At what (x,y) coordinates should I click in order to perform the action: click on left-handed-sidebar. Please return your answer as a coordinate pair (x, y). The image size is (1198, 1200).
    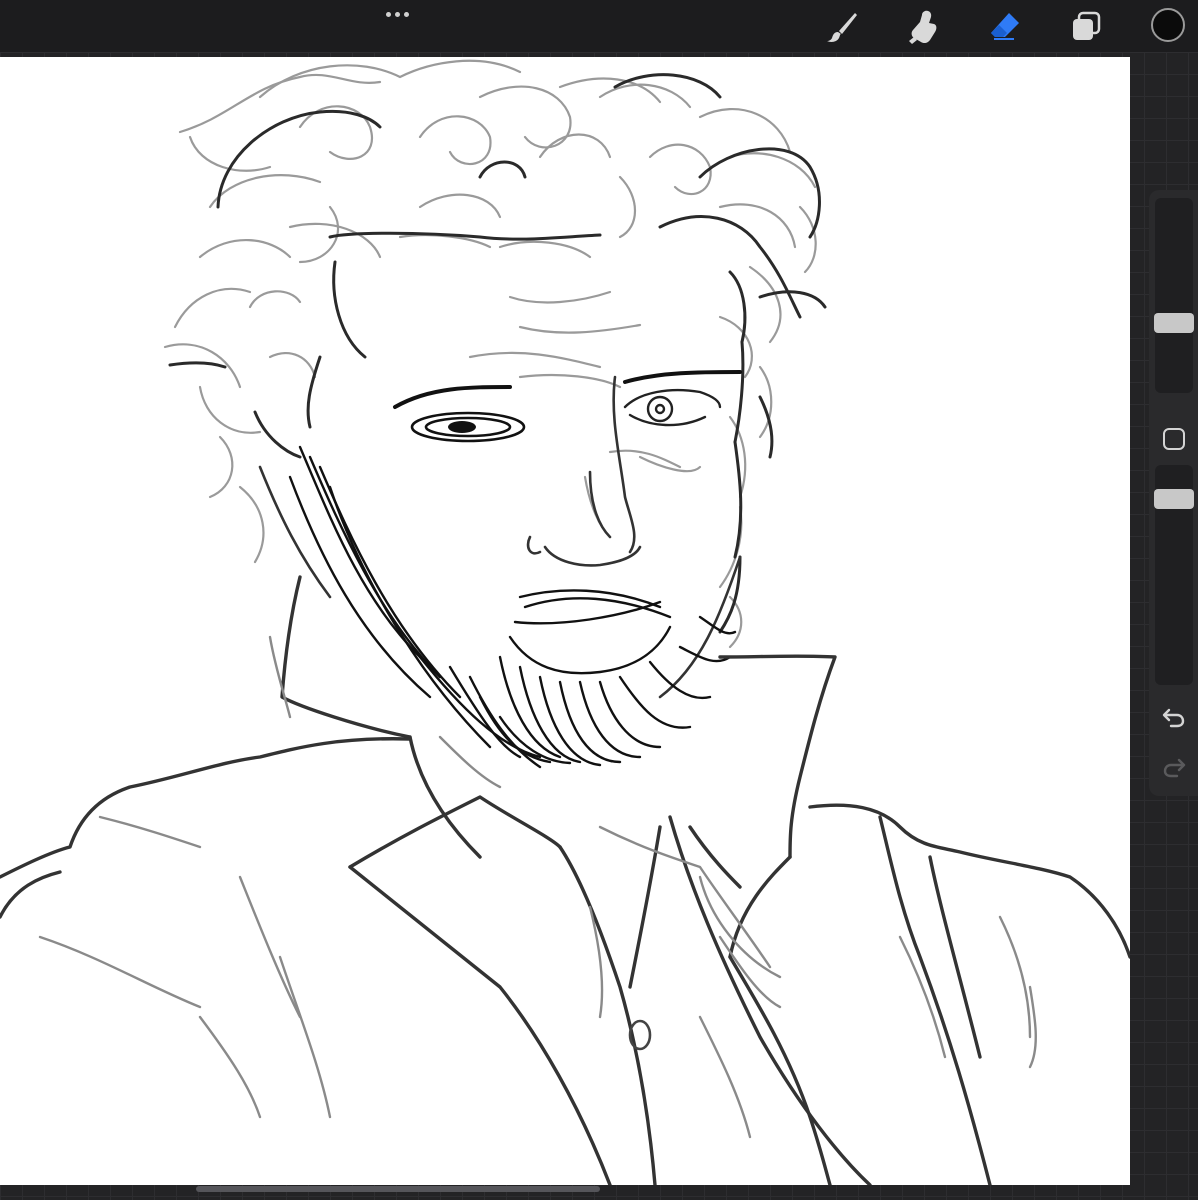
    Looking at the image, I should click on (1173, 493).